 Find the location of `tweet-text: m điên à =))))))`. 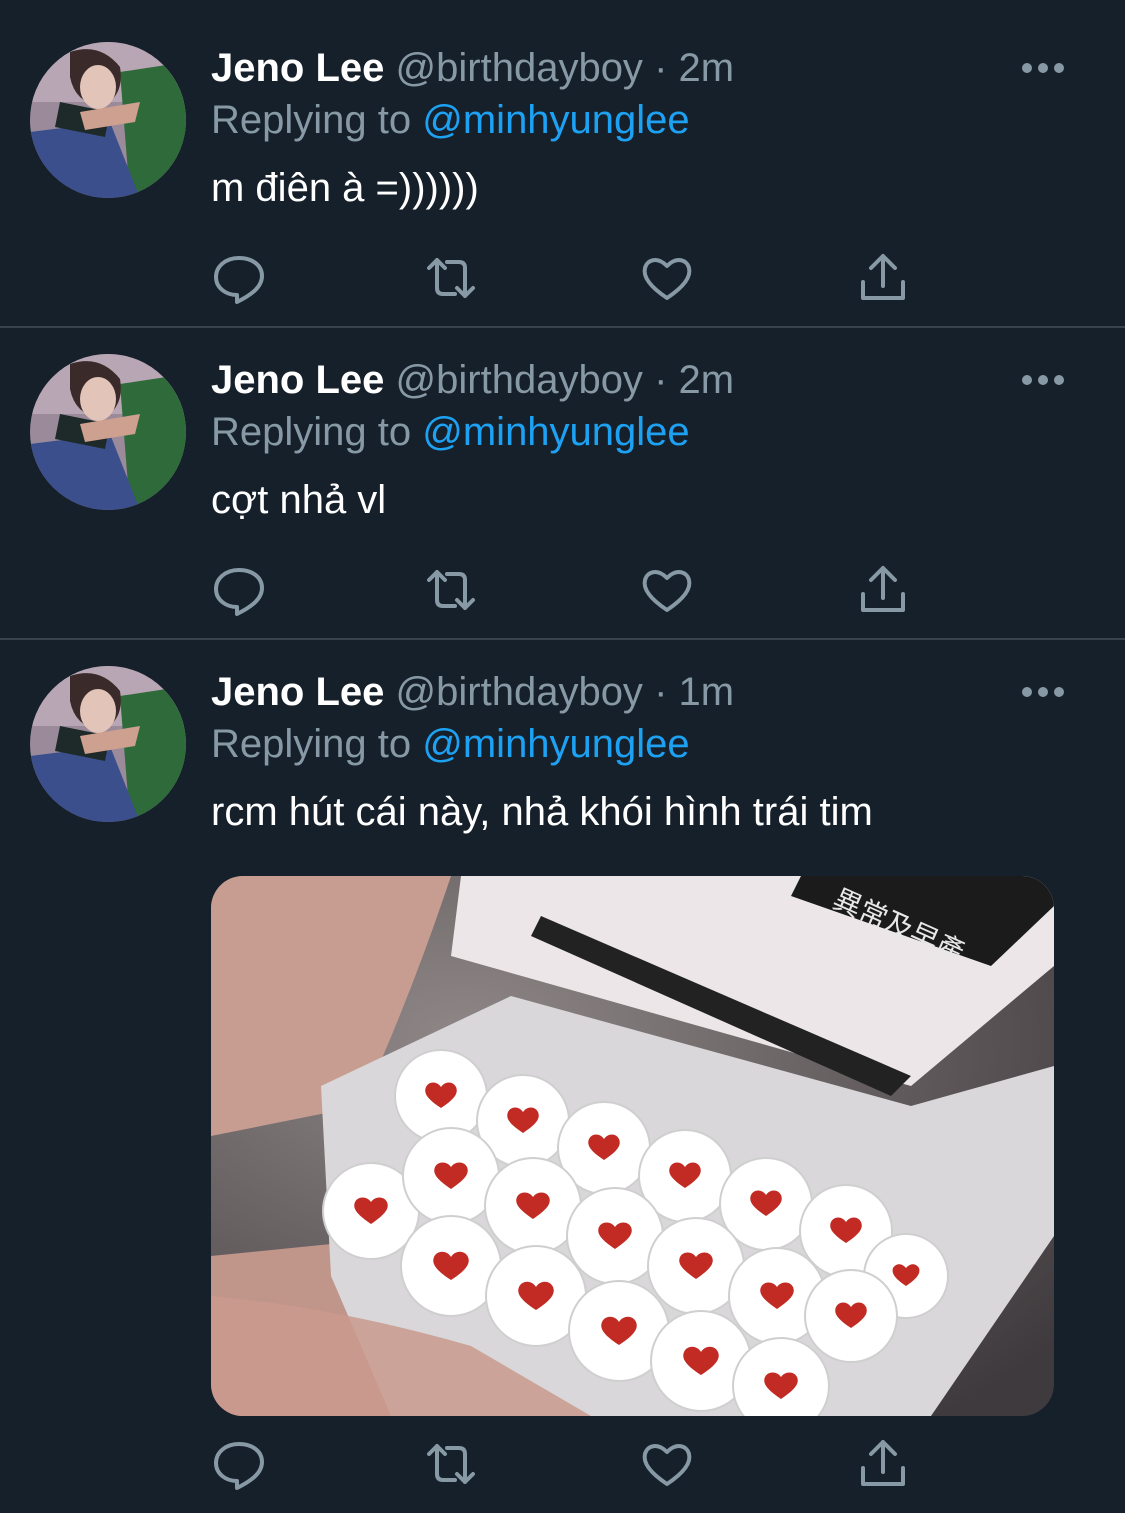

tweet-text: m điên à =)))))) is located at coordinates (345, 188).